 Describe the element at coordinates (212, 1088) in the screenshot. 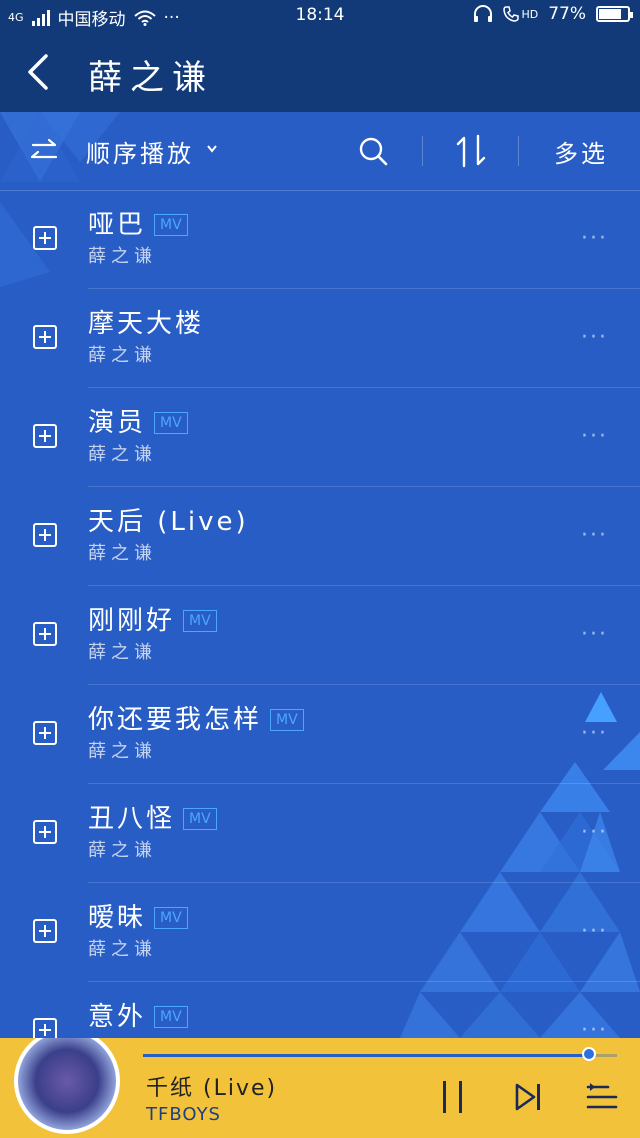

I see `now-playing-title: 千纸 (Live)` at that location.